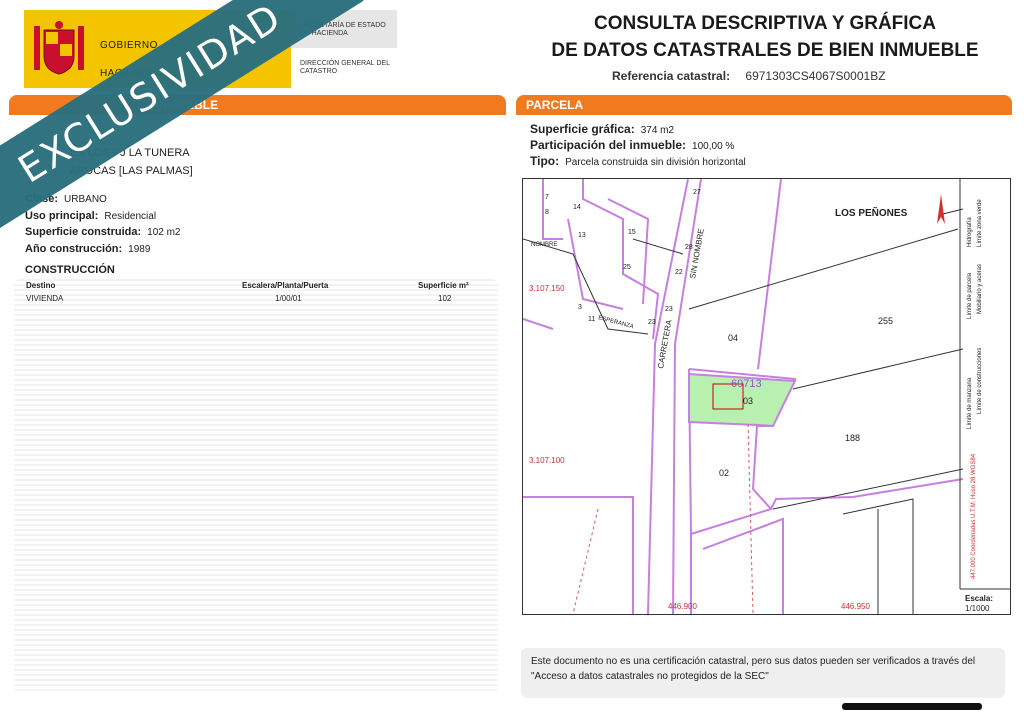 The image size is (1024, 723). Describe the element at coordinates (130, 216) in the screenshot. I see `uso-value: Residencial` at that location.